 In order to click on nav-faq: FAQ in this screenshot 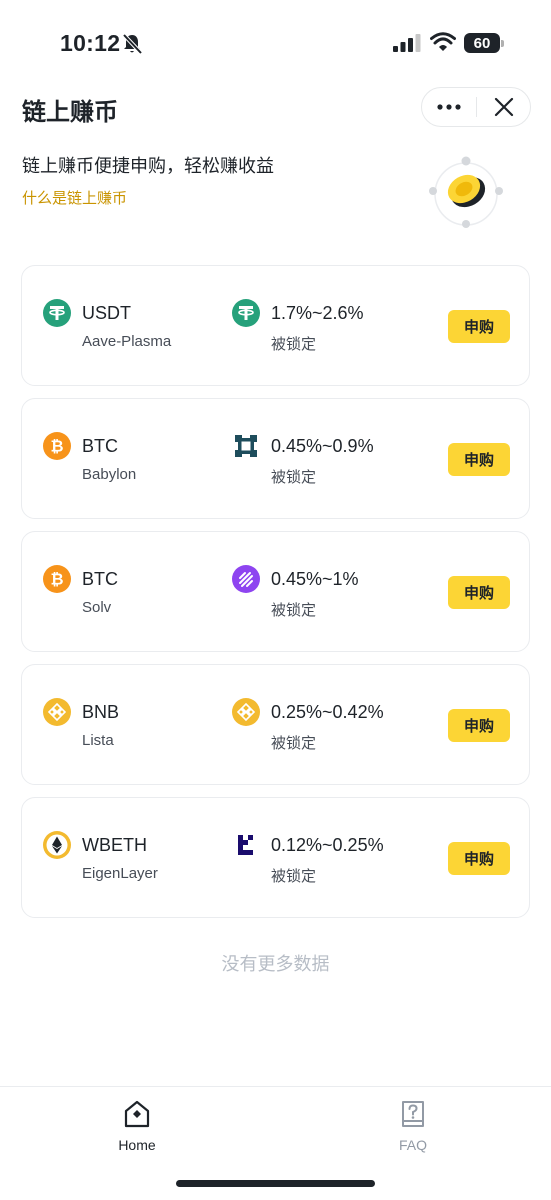, I will do `click(413, 1127)`.